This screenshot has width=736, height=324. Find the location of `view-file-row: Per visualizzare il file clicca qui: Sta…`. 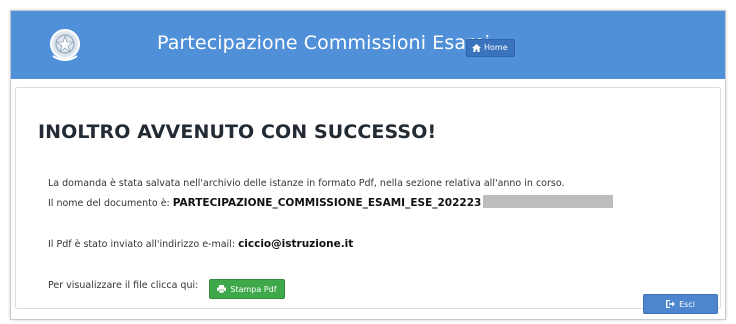

view-file-row: Per visualizzare il file clicca qui: Sta… is located at coordinates (166, 289).